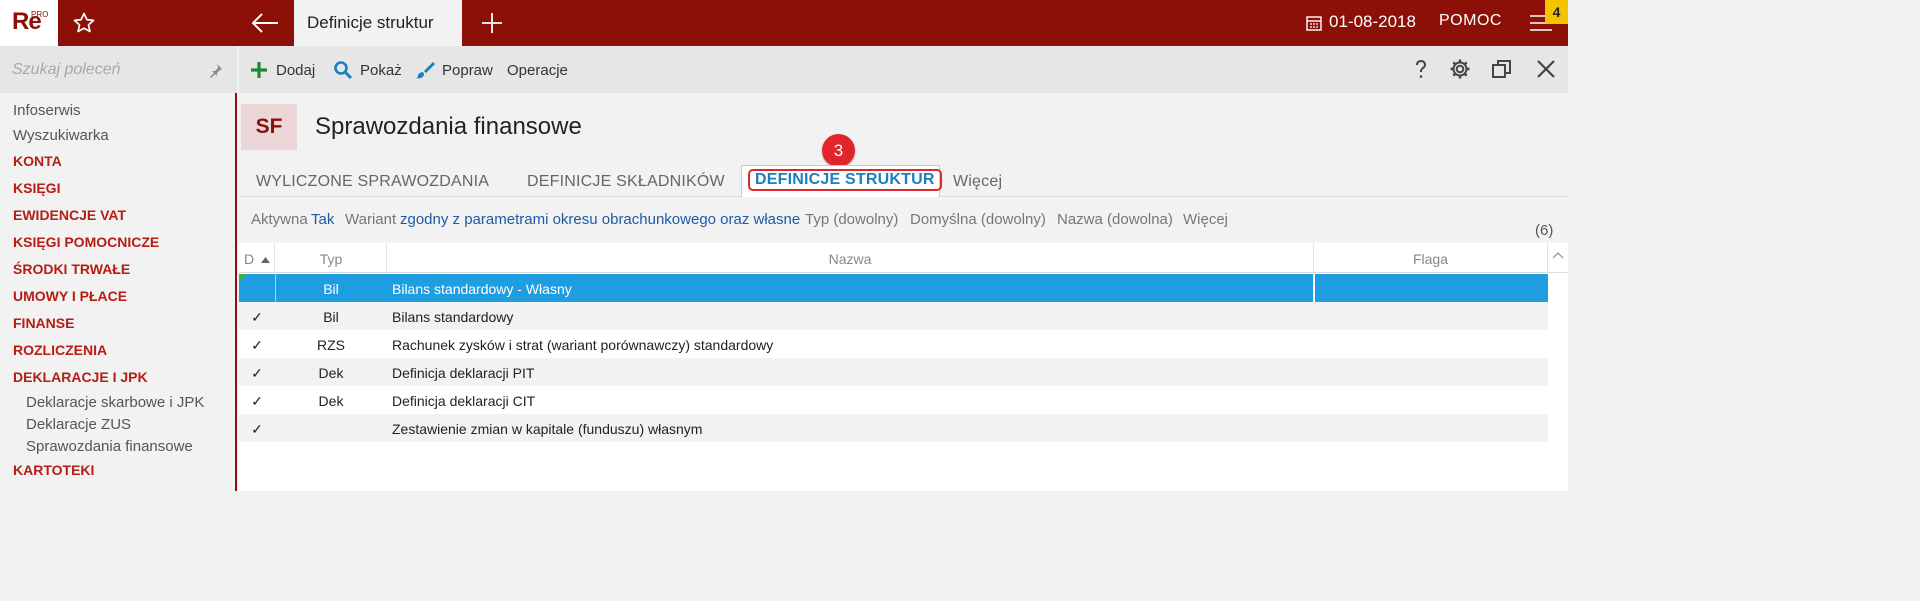 This screenshot has height=601, width=1920. I want to click on help-link: POMOC, so click(1470, 21).